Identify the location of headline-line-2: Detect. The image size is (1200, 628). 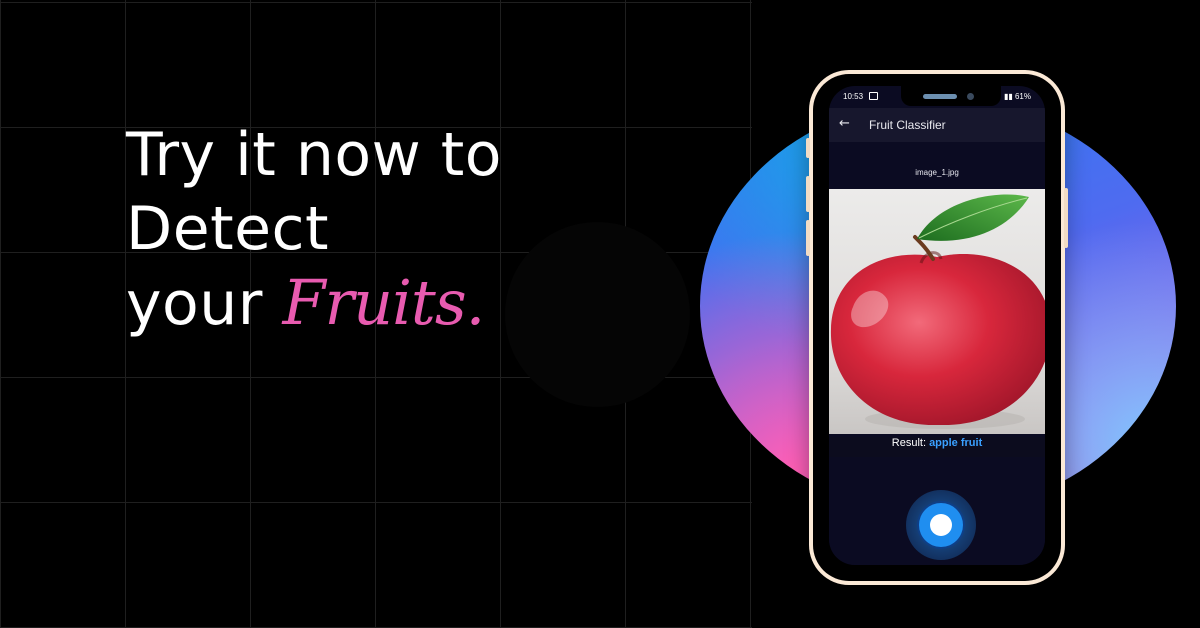
(228, 229).